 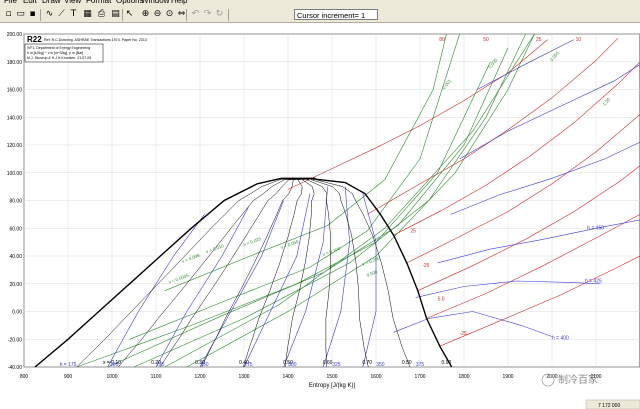 What do you see at coordinates (447, 363) in the screenshot?
I see `quality-label: 0.90` at bounding box center [447, 363].